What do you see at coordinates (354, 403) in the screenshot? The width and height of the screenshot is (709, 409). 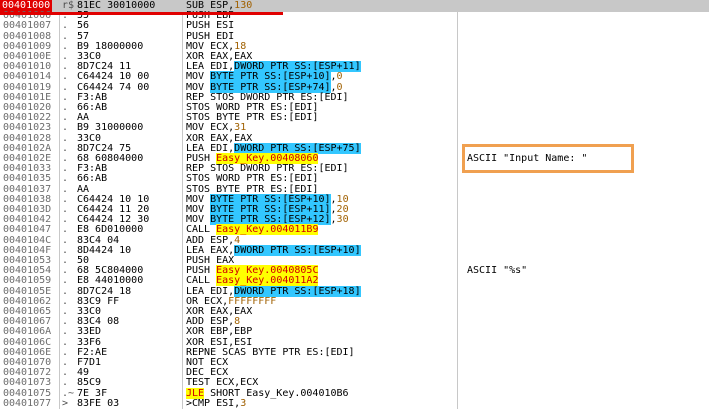 I see `disasm-row: 00401077 >83FE 03 >CMP ESI,3` at bounding box center [354, 403].